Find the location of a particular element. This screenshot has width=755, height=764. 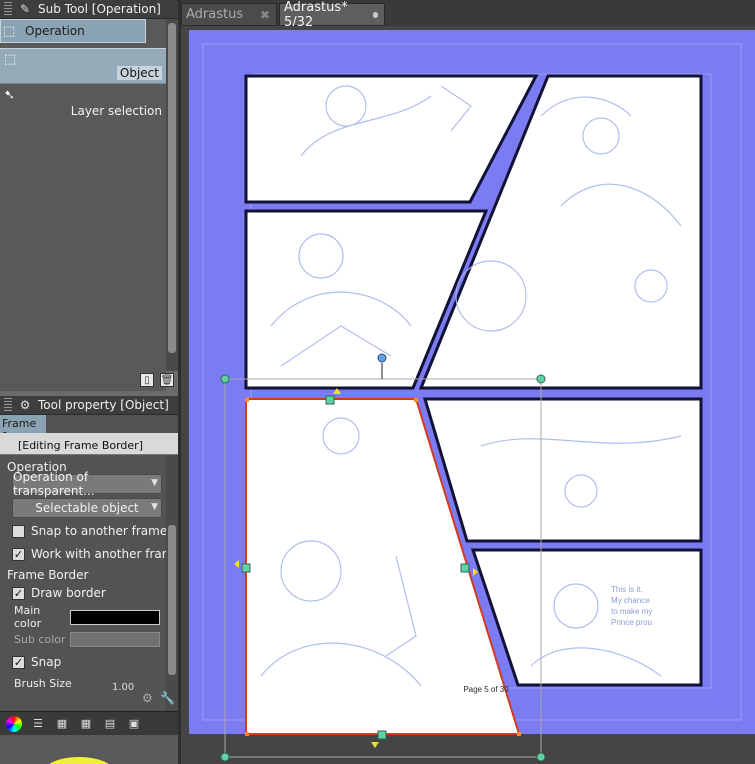

checkbox-unchecked is located at coordinates (18, 531).